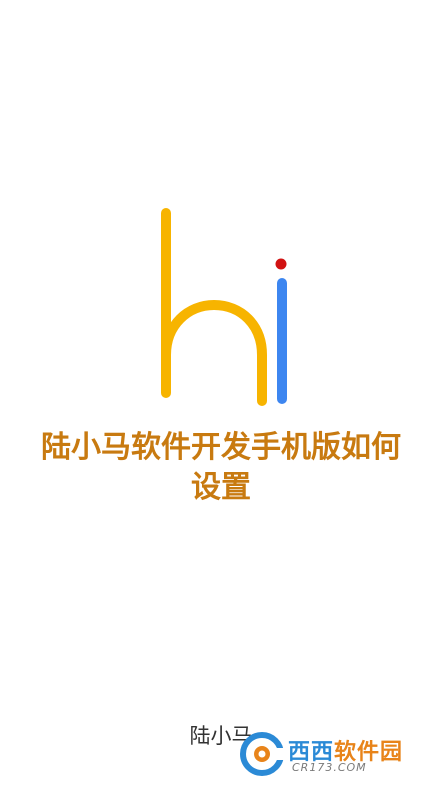  Describe the element at coordinates (281, 264) in the screenshot. I see `logo-i-dot` at that location.